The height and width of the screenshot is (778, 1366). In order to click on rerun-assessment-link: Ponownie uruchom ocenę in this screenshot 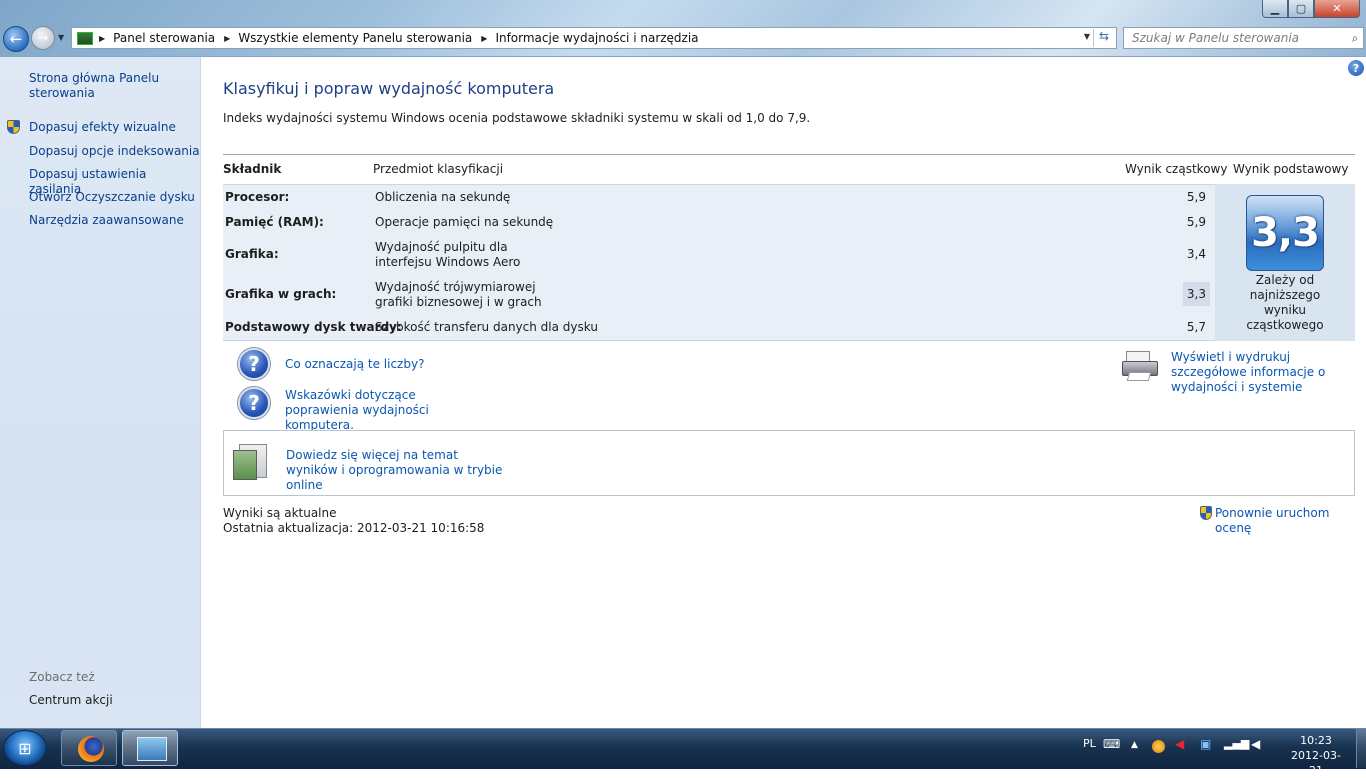, I will do `click(1290, 521)`.